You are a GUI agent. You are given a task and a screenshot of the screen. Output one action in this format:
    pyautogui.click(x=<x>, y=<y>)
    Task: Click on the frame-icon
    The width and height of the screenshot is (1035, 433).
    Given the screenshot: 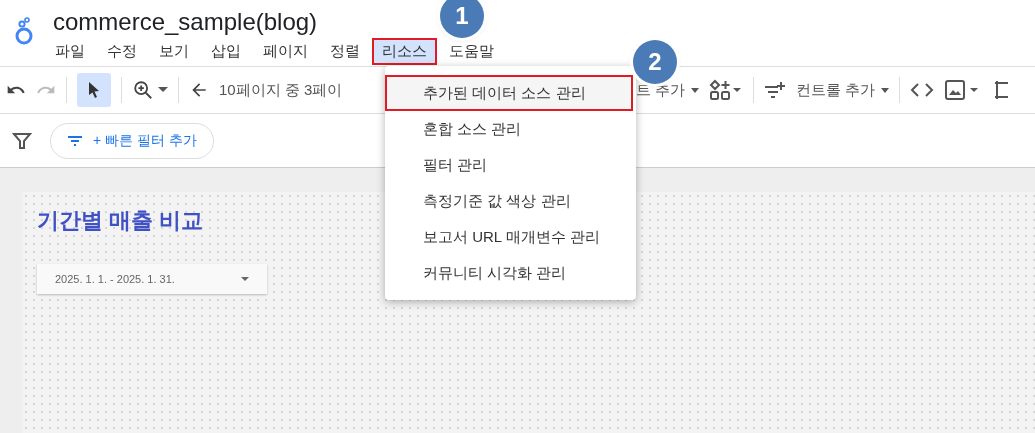 What is the action you would take?
    pyautogui.click(x=1001, y=90)
    